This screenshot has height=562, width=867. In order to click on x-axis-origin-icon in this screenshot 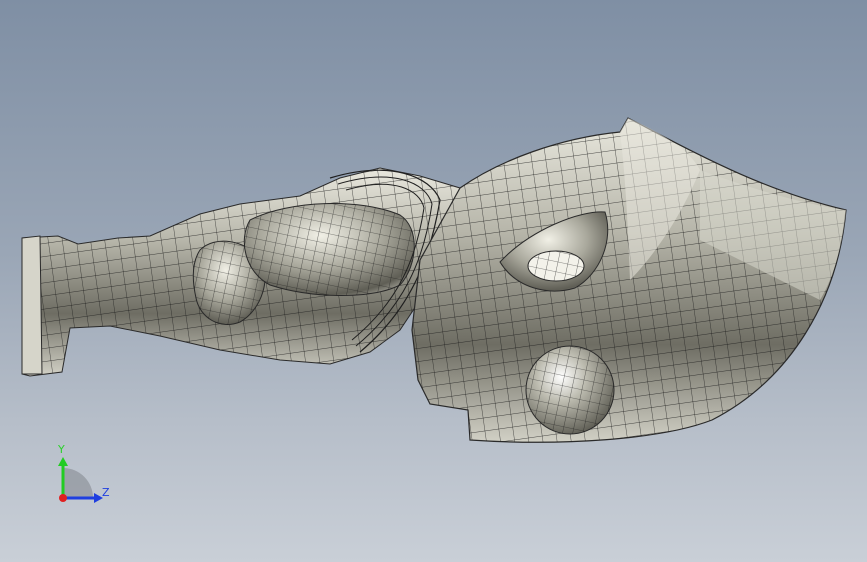, I will do `click(63, 498)`.